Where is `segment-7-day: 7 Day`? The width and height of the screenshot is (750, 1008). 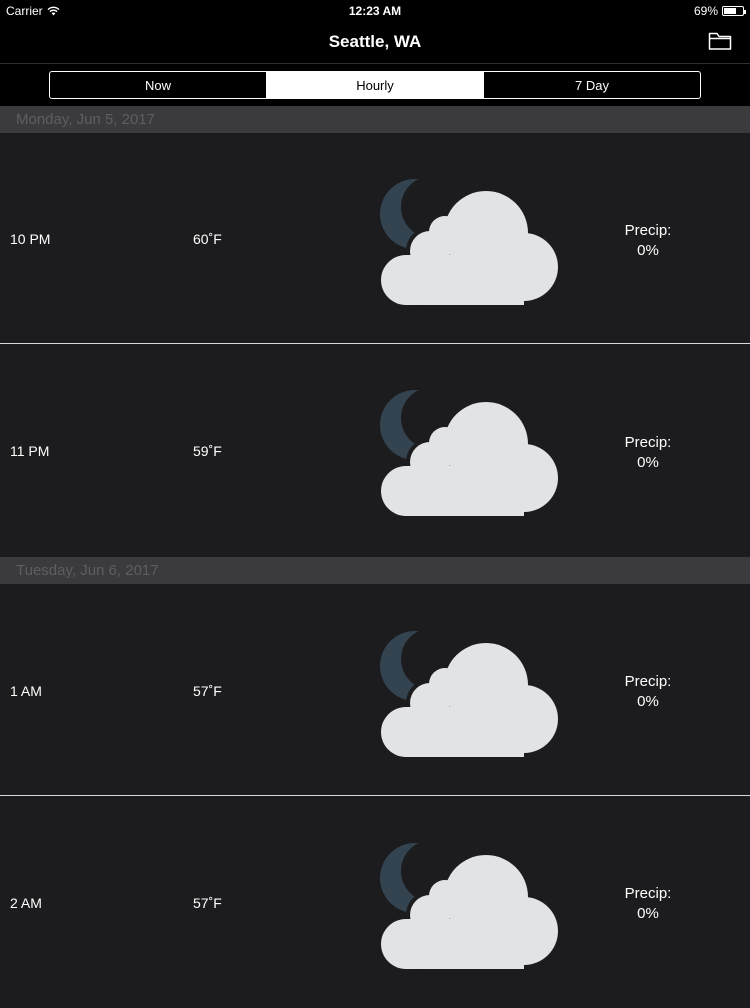
segment-7-day: 7 Day is located at coordinates (591, 85).